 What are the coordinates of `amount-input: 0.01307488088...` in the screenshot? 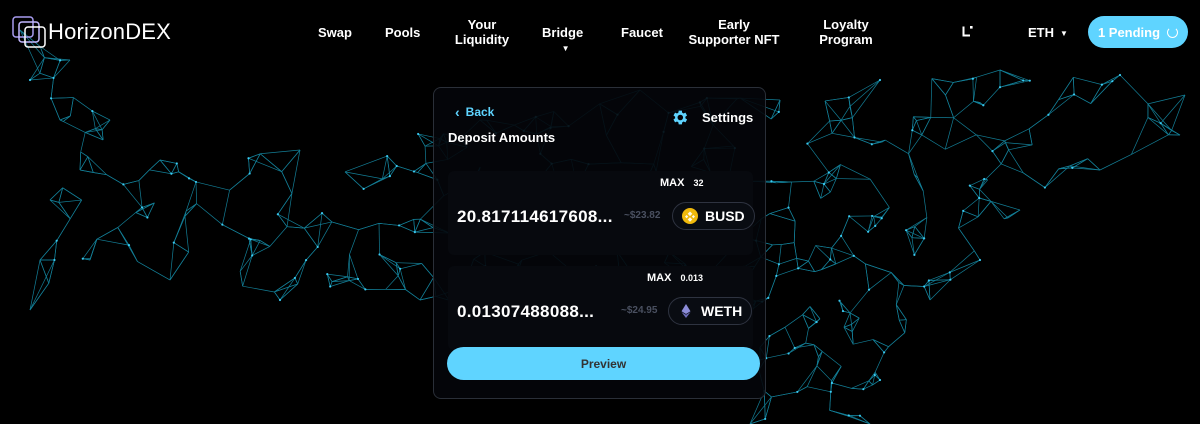 It's located at (525, 312).